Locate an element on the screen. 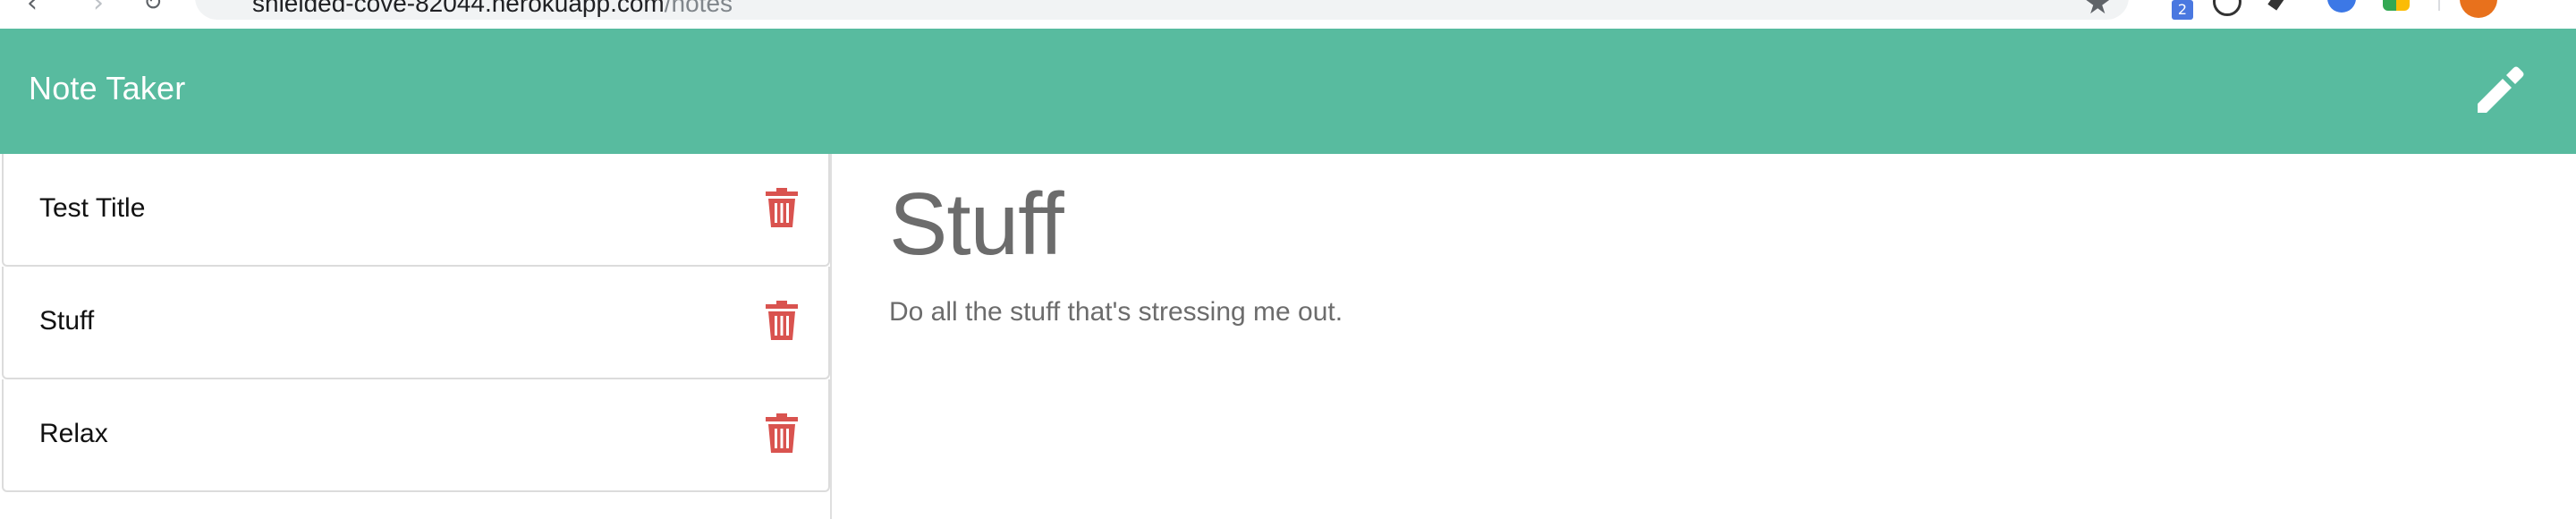 This screenshot has height=519, width=2576. pencil-icon is located at coordinates (2501, 89).